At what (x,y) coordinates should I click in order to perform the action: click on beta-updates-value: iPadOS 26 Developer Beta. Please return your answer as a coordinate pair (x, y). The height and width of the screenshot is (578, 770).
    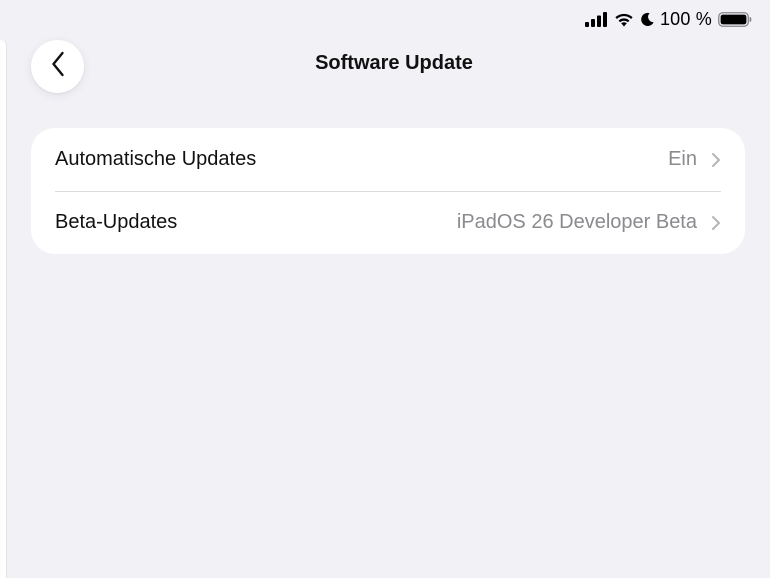
    Looking at the image, I should click on (576, 222).